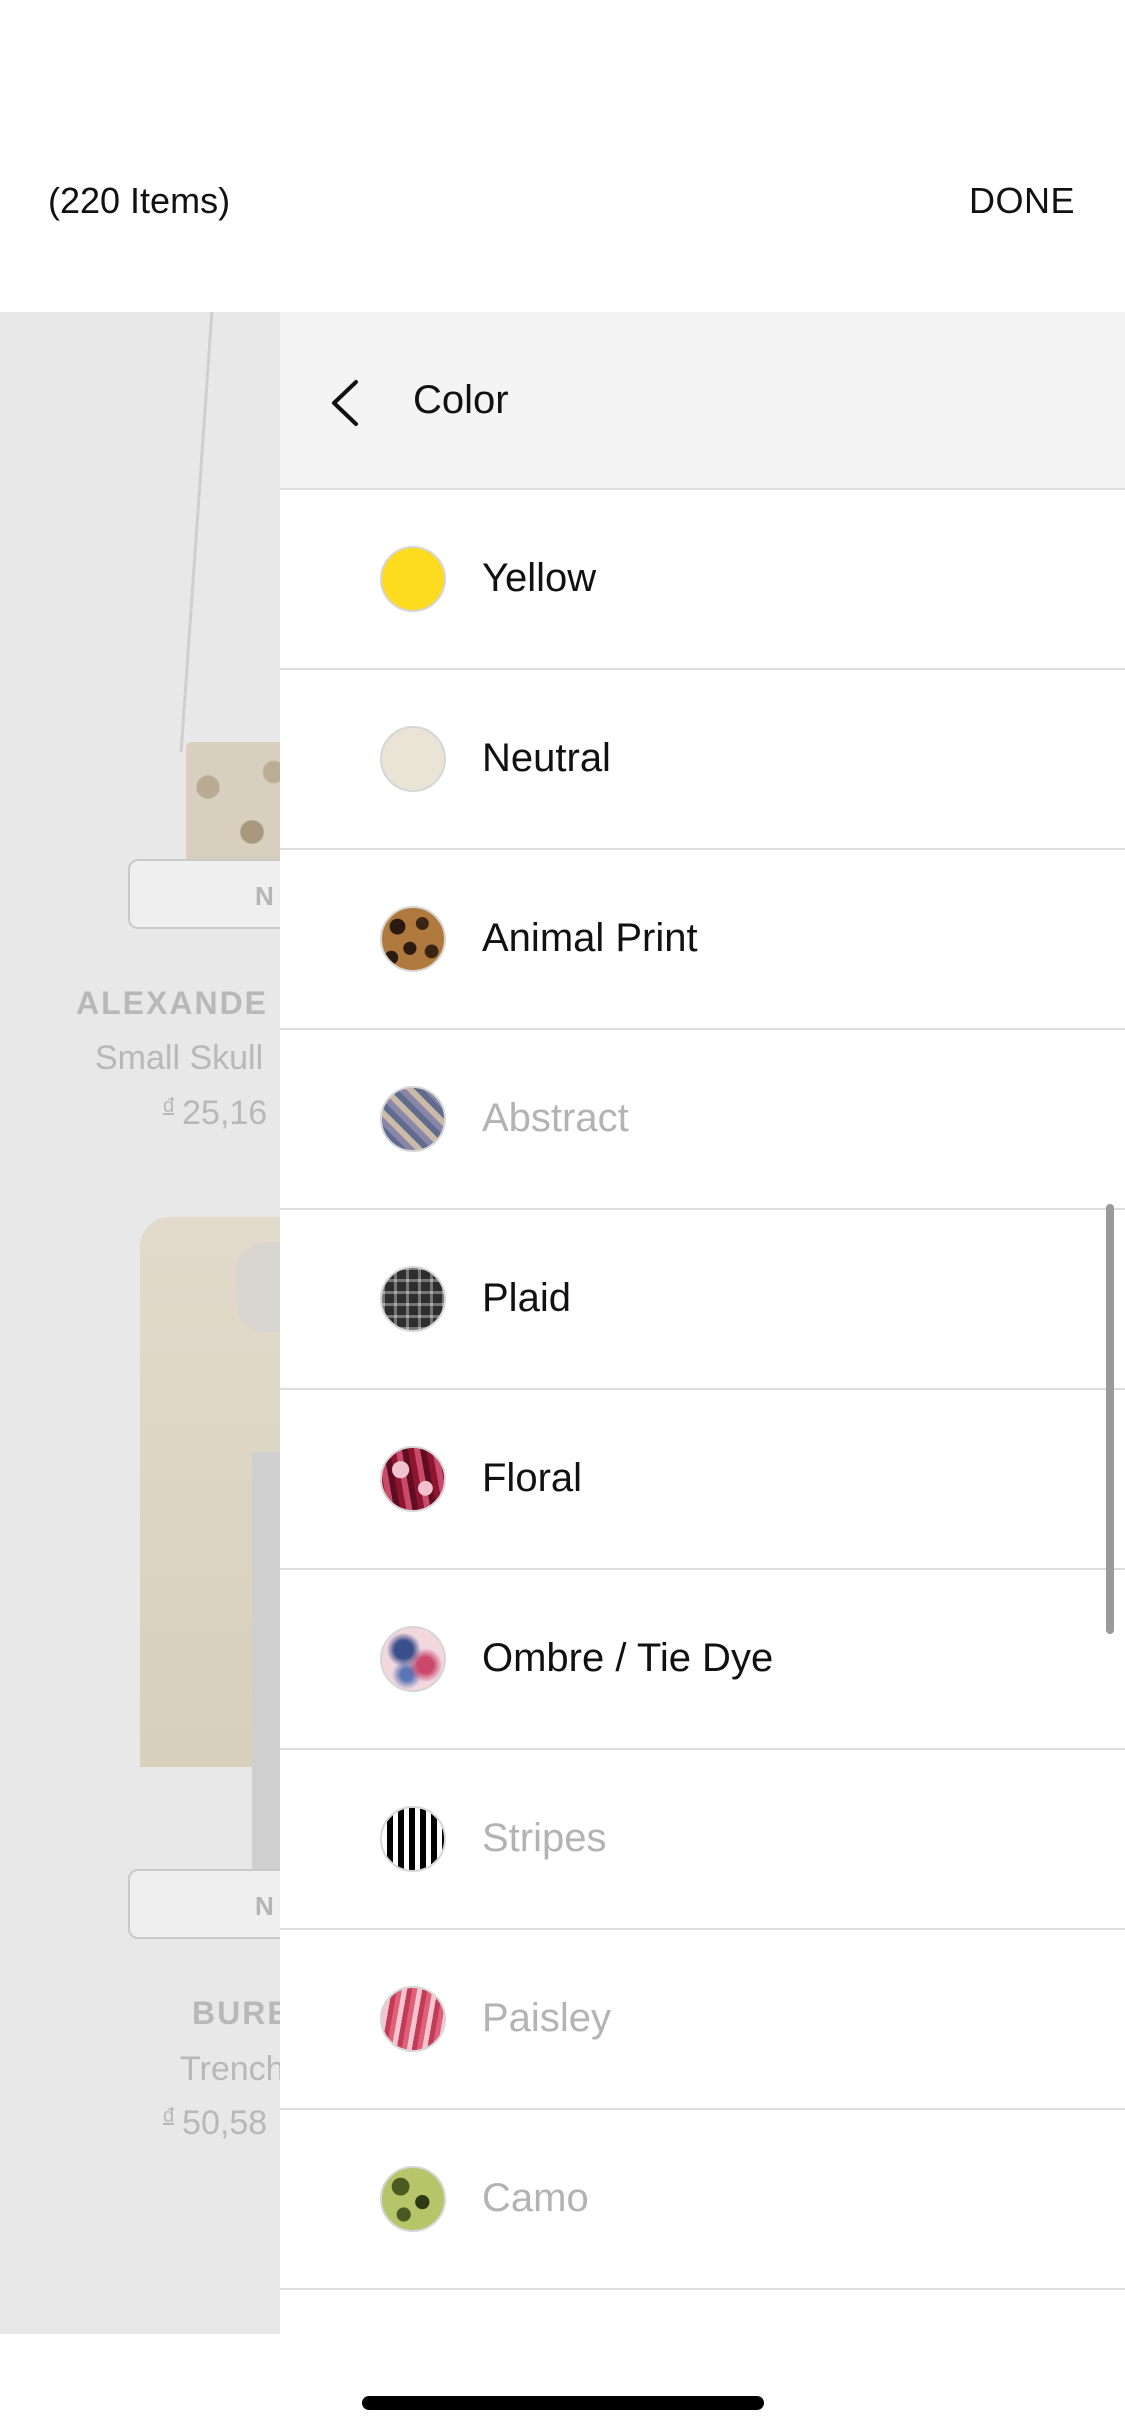  I want to click on panel-header: Color, so click(702, 401).